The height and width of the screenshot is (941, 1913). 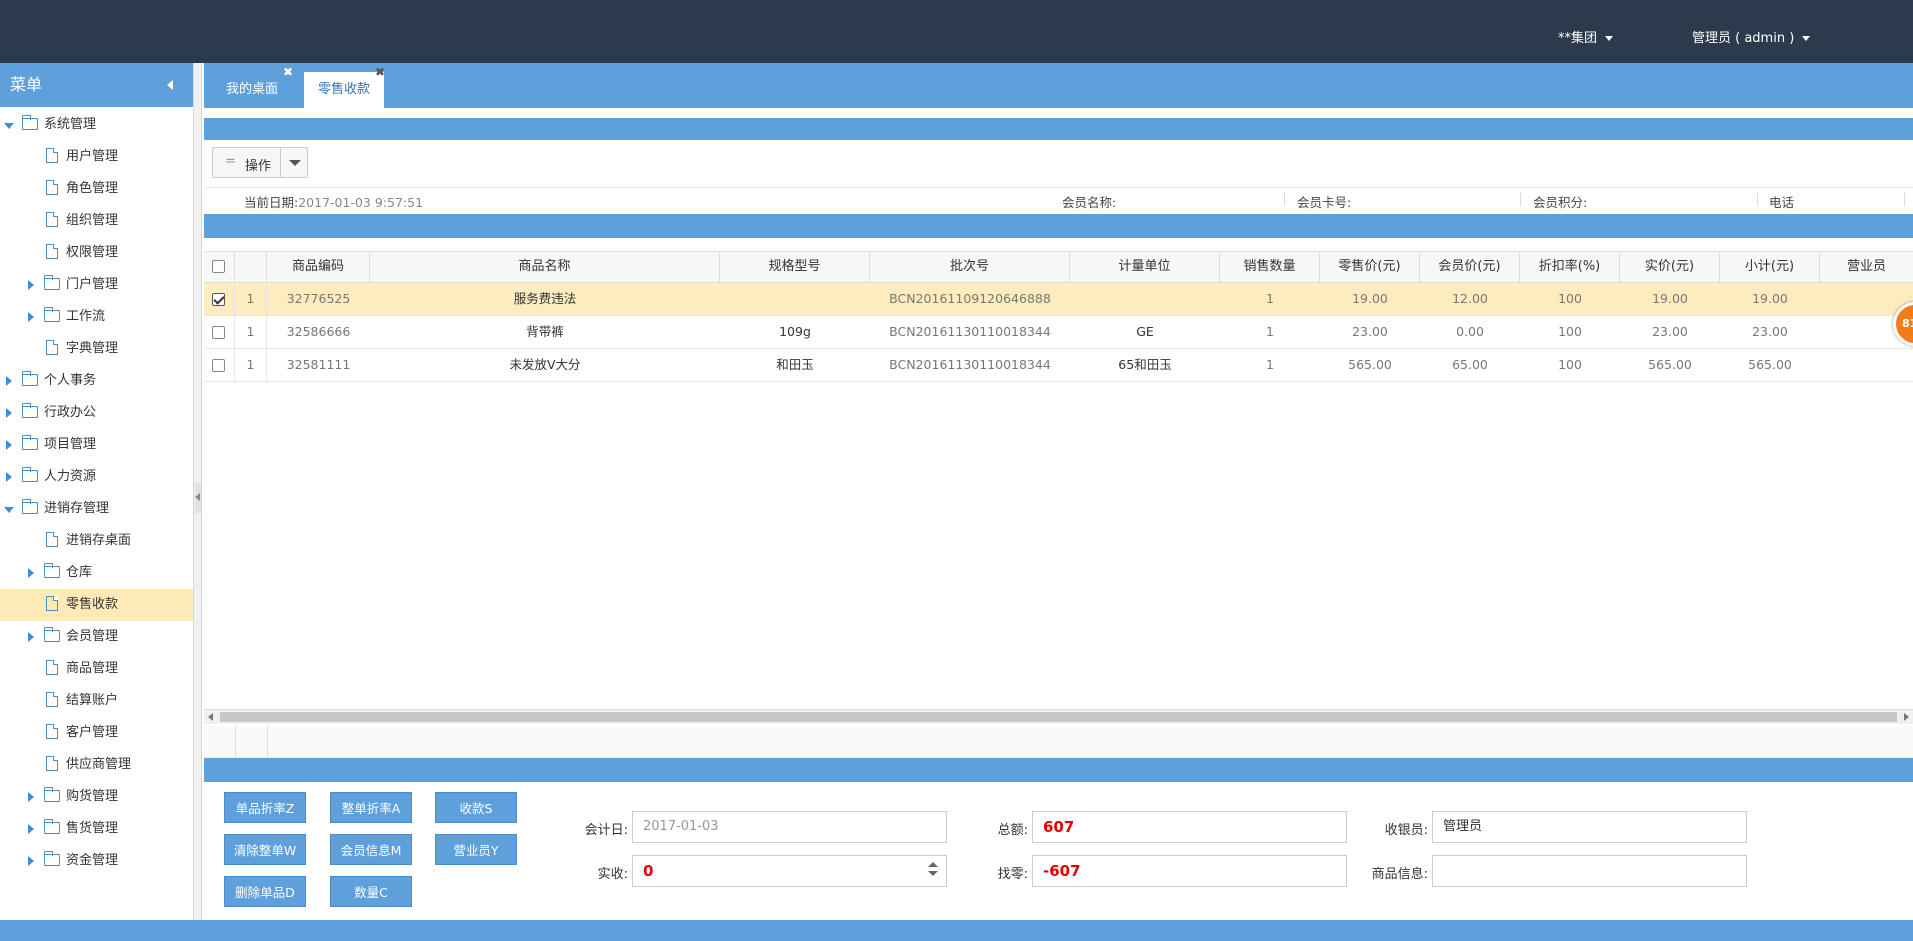 I want to click on col-header: 营业员, so click(x=1866, y=267).